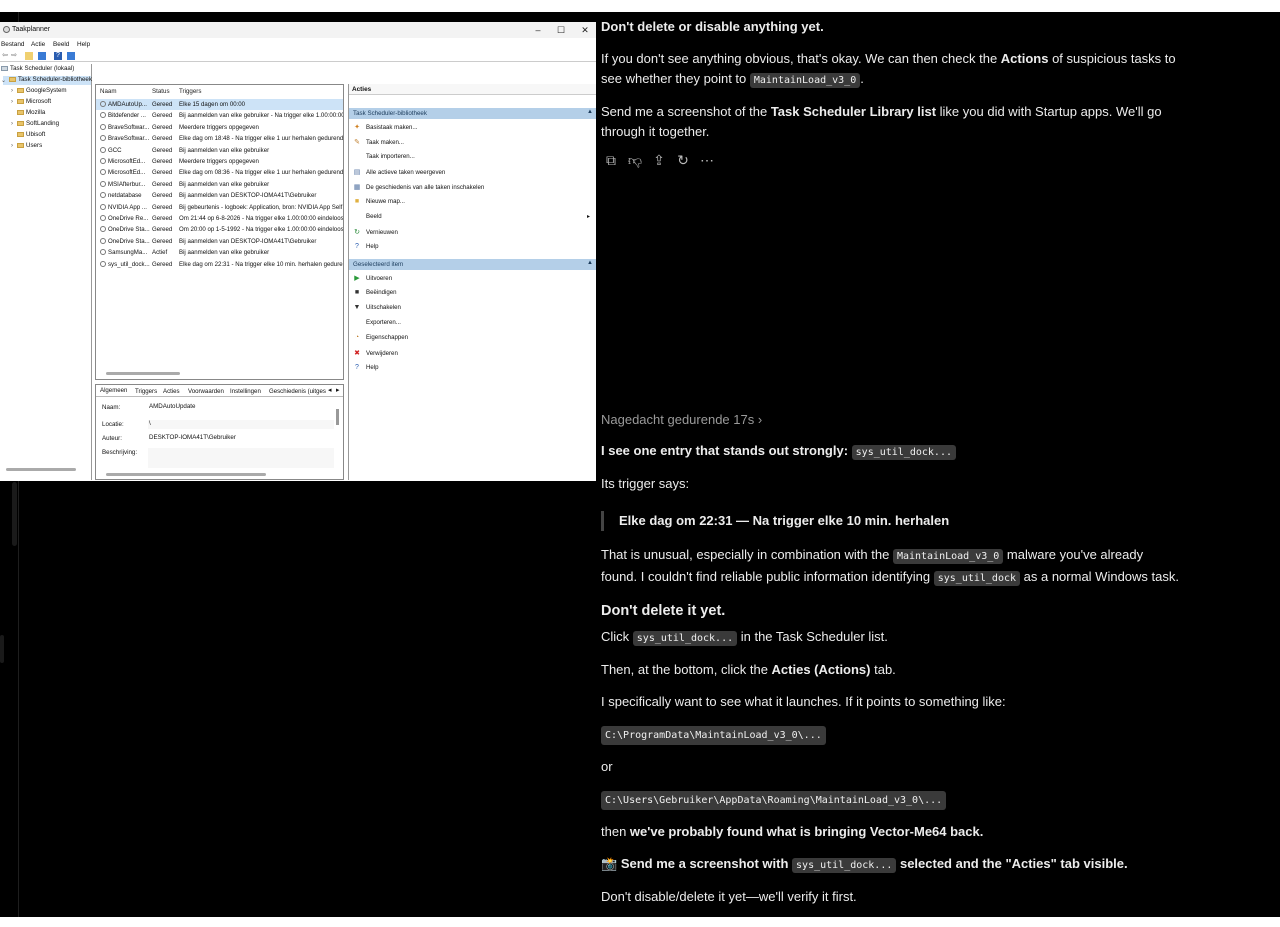 The width and height of the screenshot is (1280, 927). I want to click on regenerate-icon: ↻, so click(683, 160).